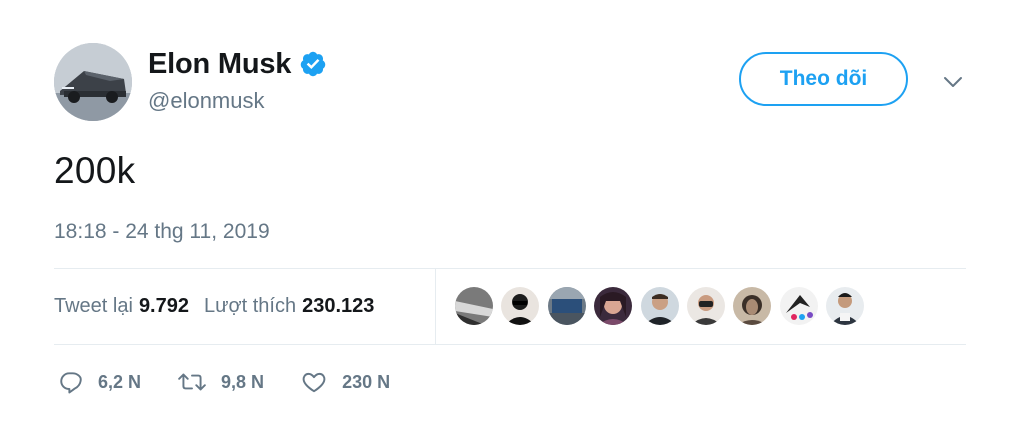 This screenshot has height=440, width=1024. I want to click on retweet-icon, so click(192, 382).